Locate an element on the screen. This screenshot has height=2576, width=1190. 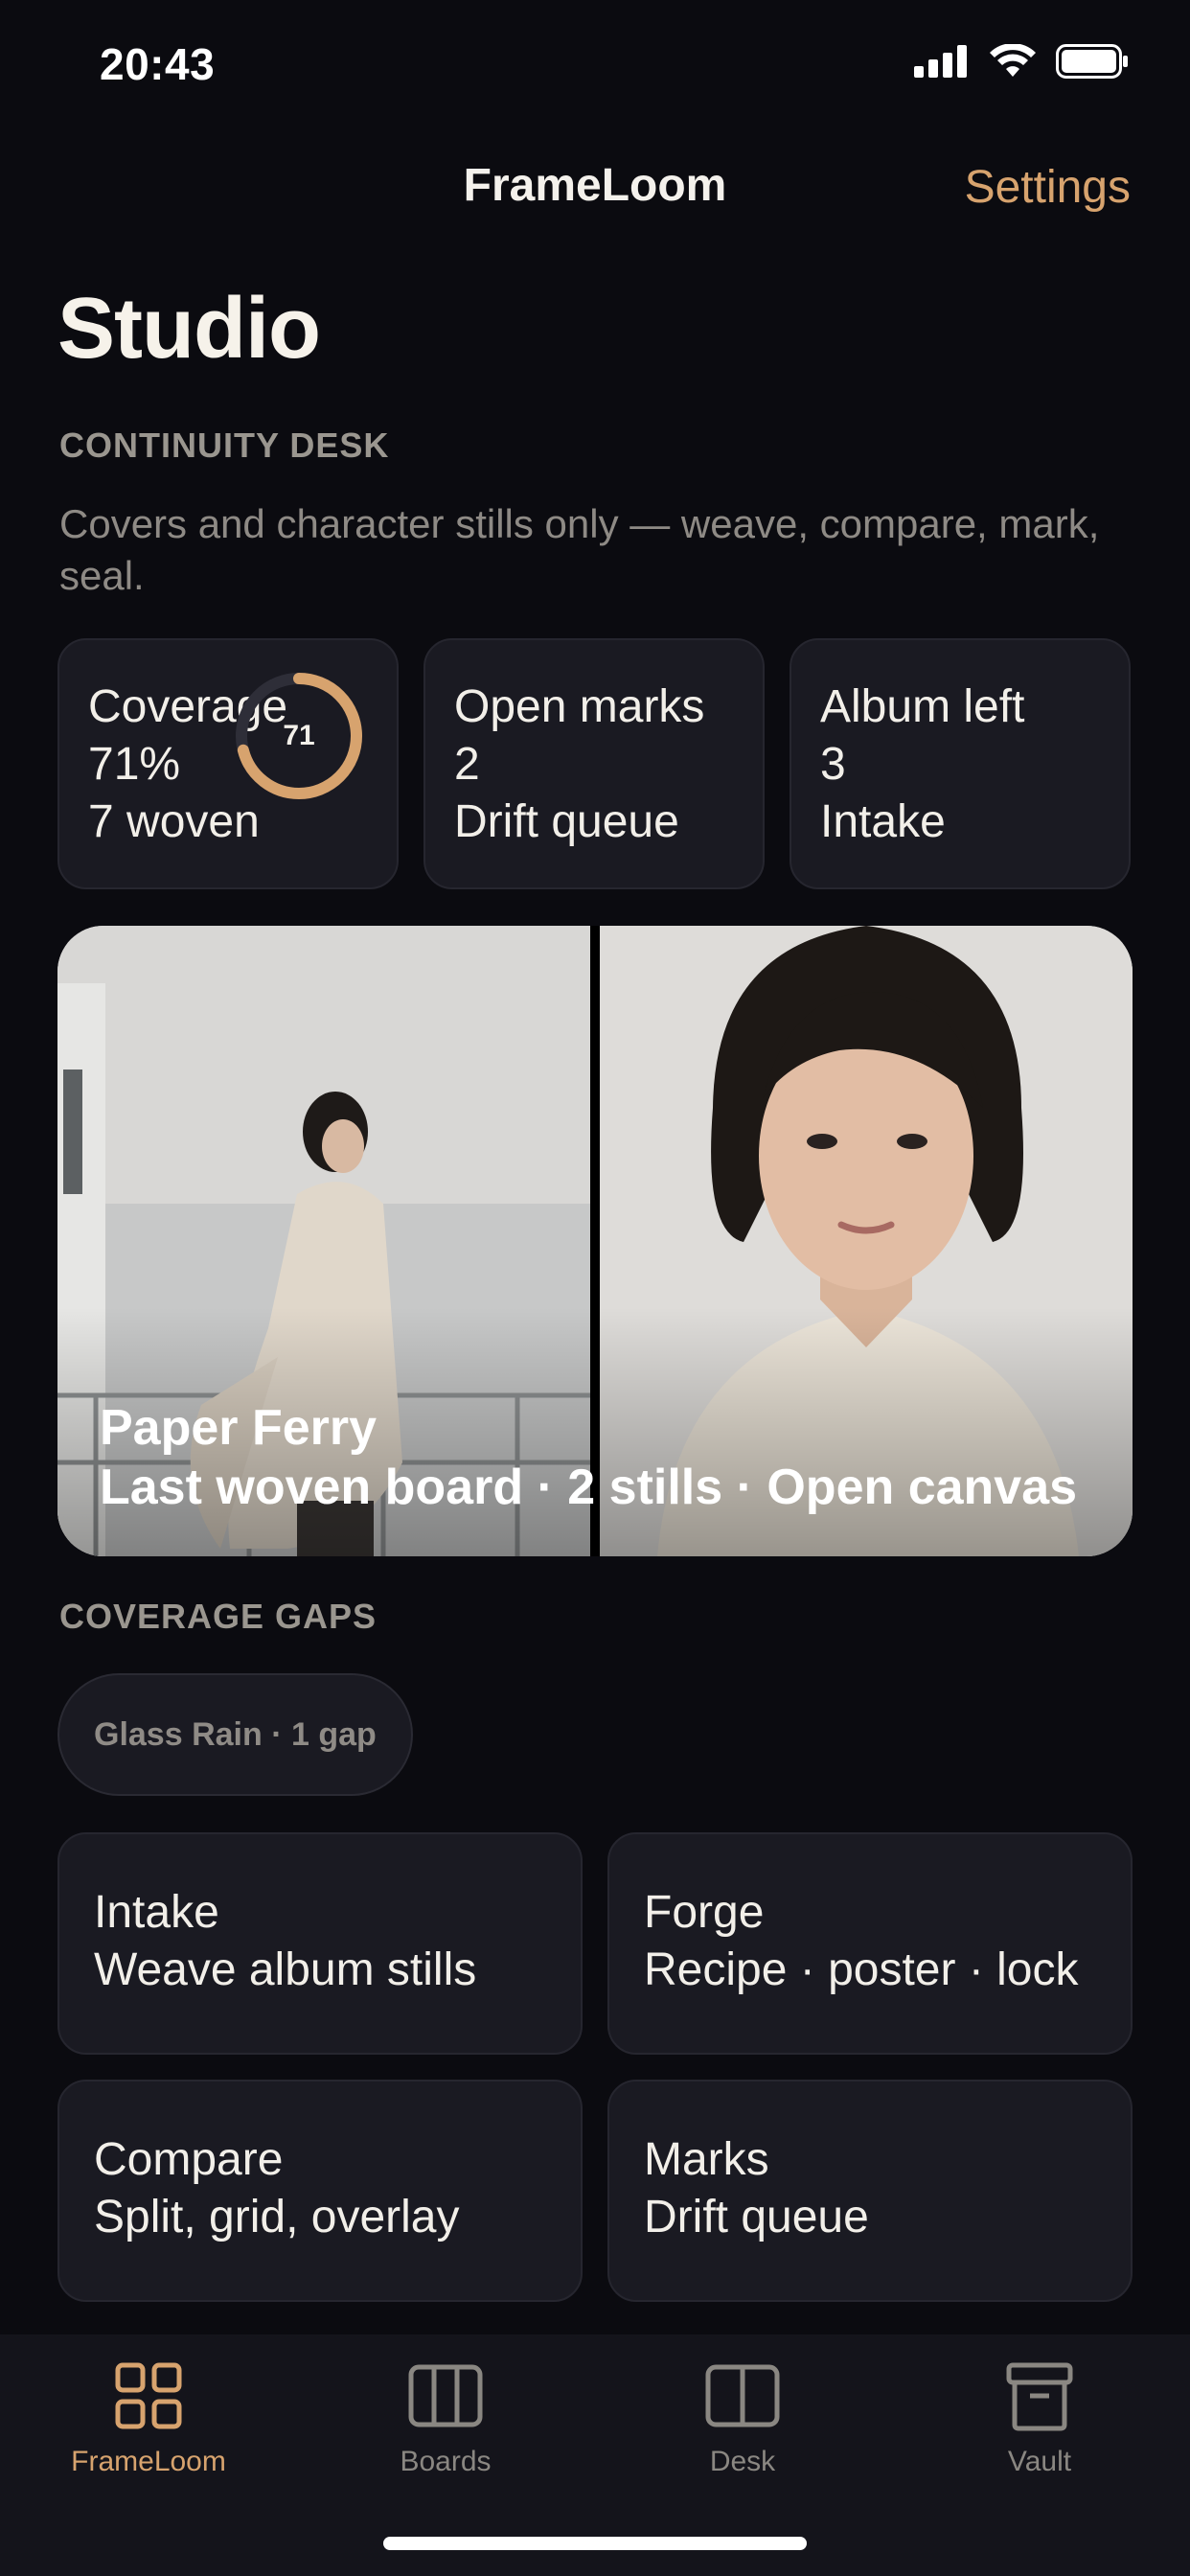
boards-icon is located at coordinates (445, 2395).